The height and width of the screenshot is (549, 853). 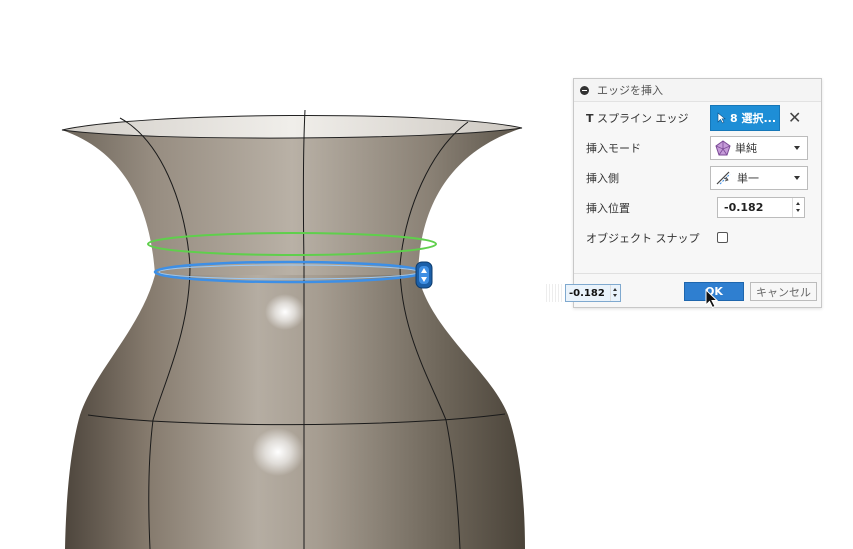 I want to click on insert-side-label: 挿入側, so click(x=602, y=178).